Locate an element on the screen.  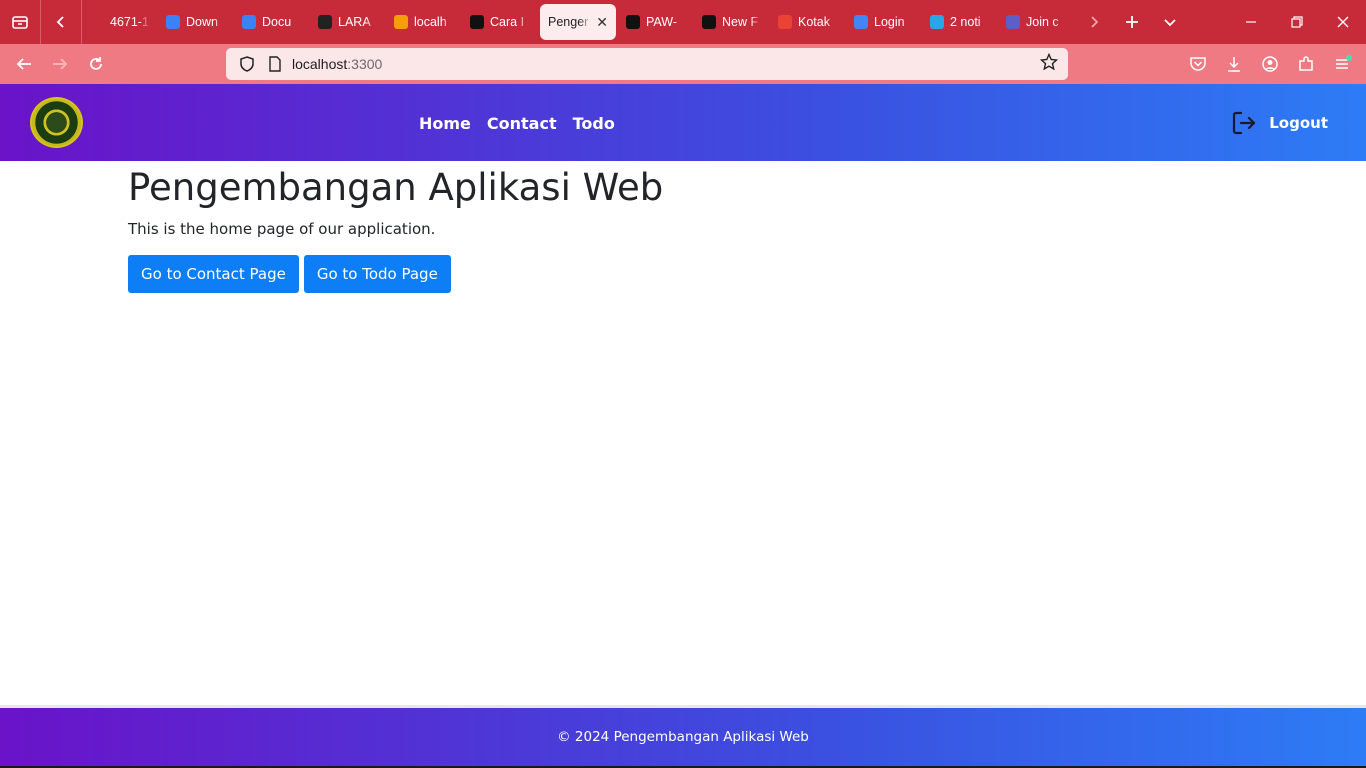
browser-tab: New F is located at coordinates (732, 22).